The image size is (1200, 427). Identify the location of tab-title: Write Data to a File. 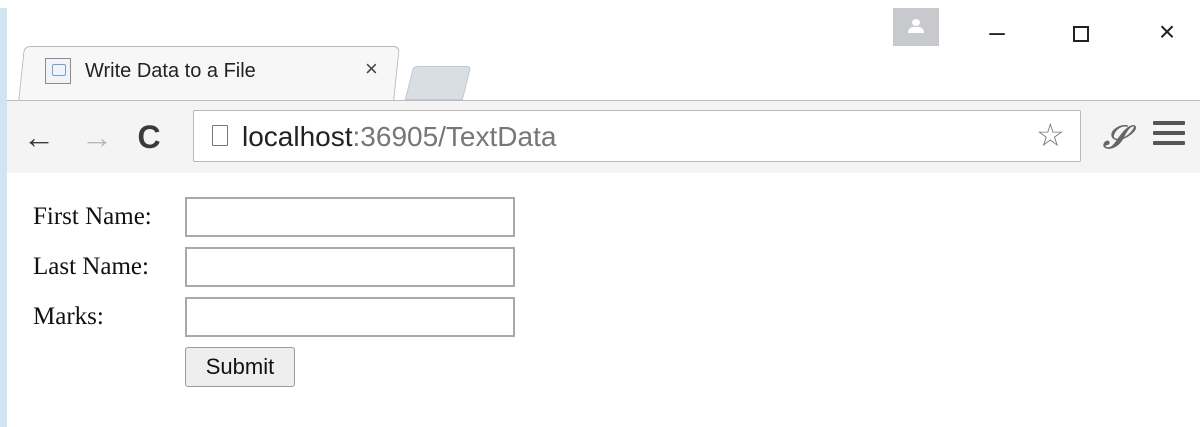
(170, 71).